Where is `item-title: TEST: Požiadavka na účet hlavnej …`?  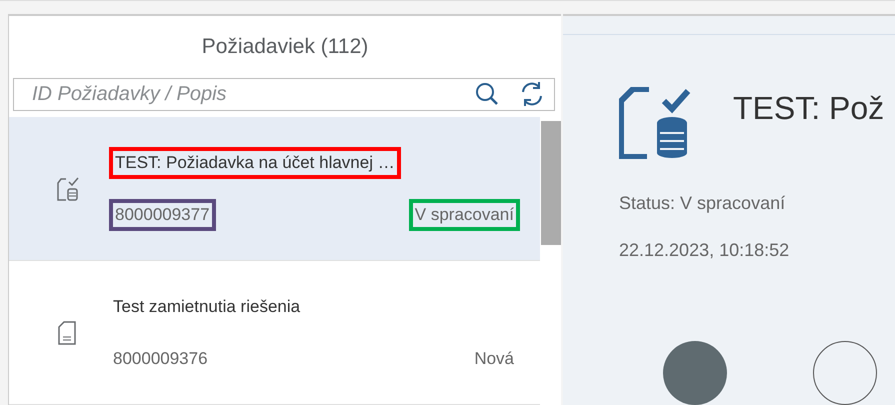 item-title: TEST: Požiadavka na účet hlavnej … is located at coordinates (255, 162).